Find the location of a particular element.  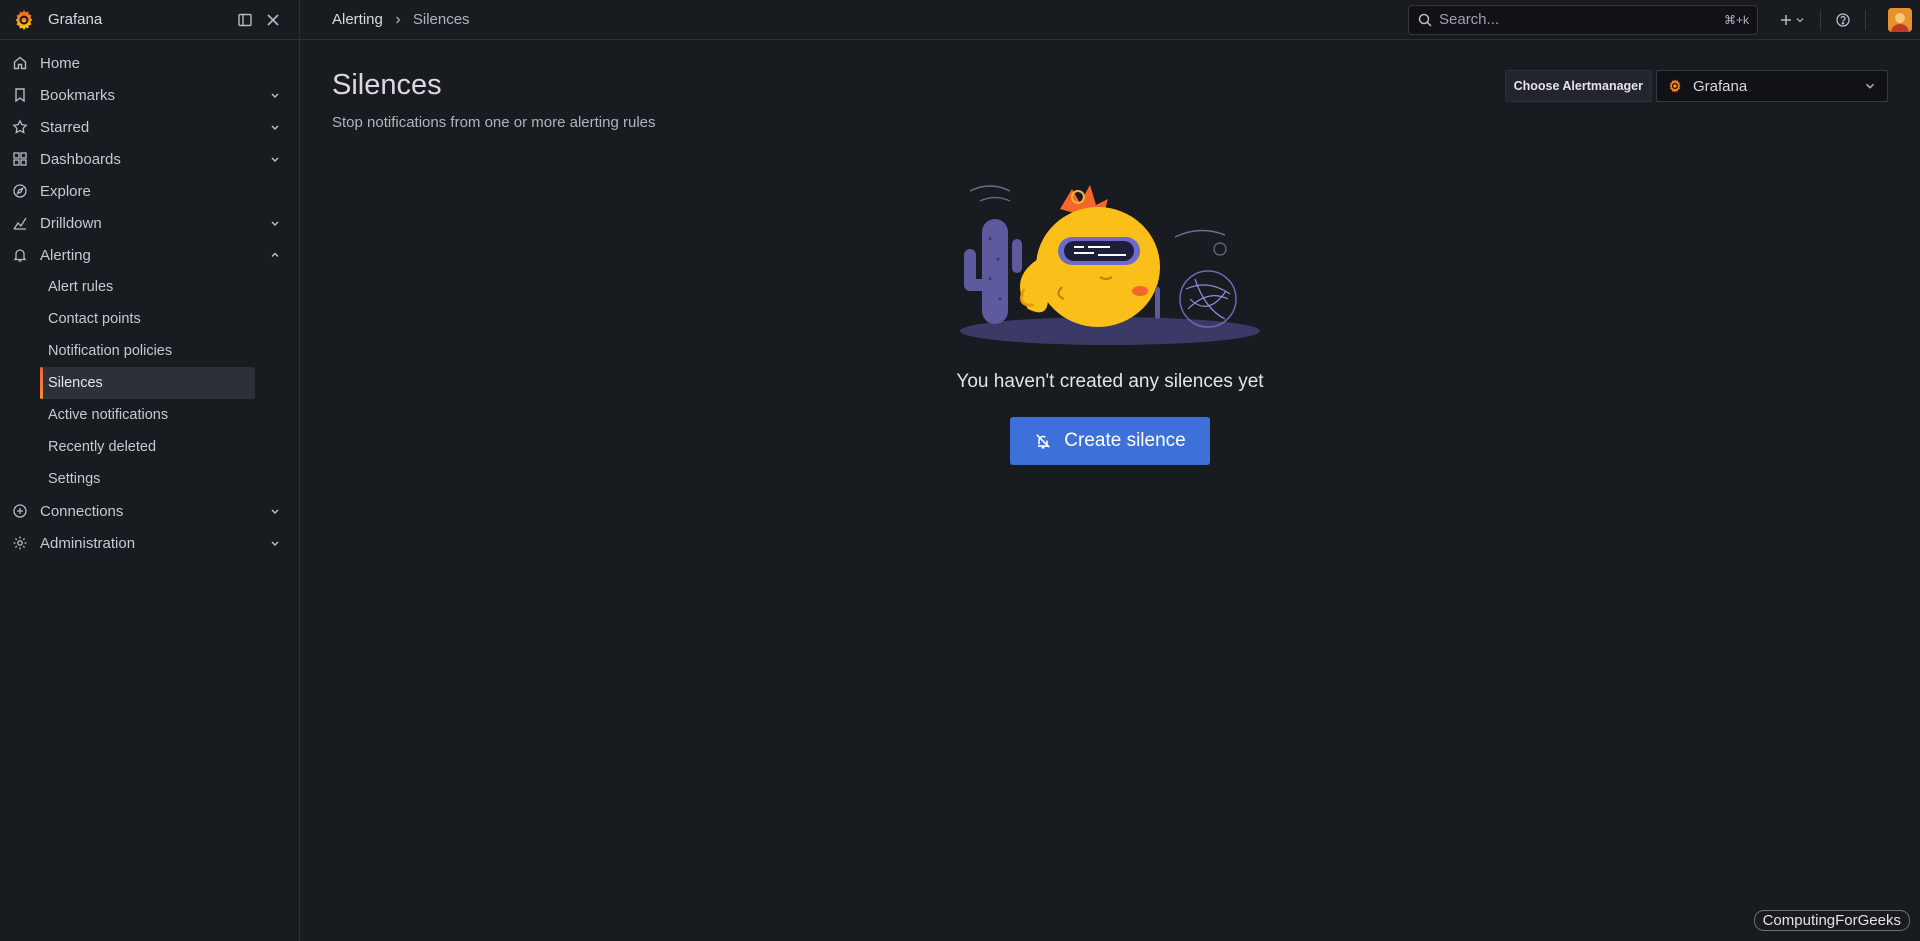

cog-icon is located at coordinates (20, 543).